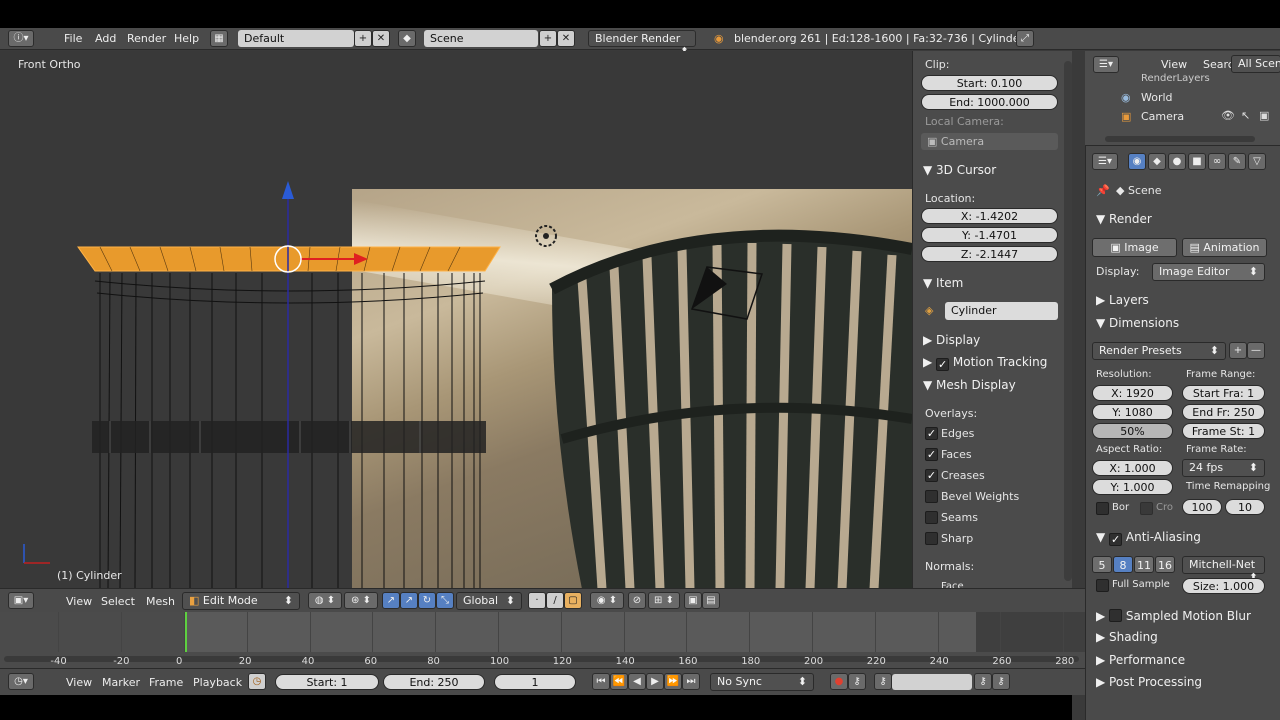 This screenshot has height=720, width=1280. What do you see at coordinates (1137, 323) in the screenshot?
I see `dimensions-section-header: ▼ Dimensions` at bounding box center [1137, 323].